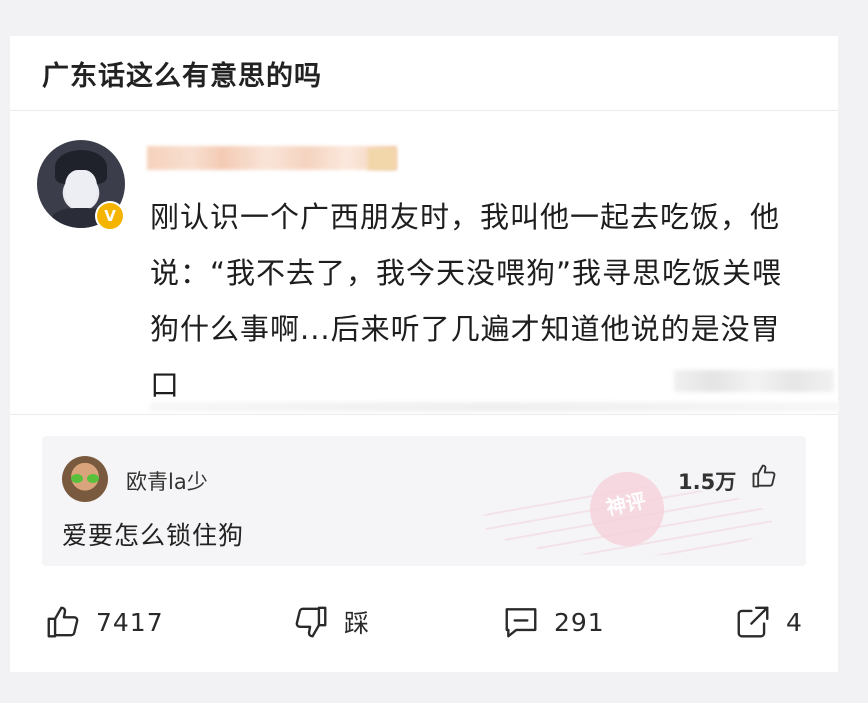 This screenshot has width=868, height=703. What do you see at coordinates (167, 481) in the screenshot?
I see `commenter-name: 欧青la少` at bounding box center [167, 481].